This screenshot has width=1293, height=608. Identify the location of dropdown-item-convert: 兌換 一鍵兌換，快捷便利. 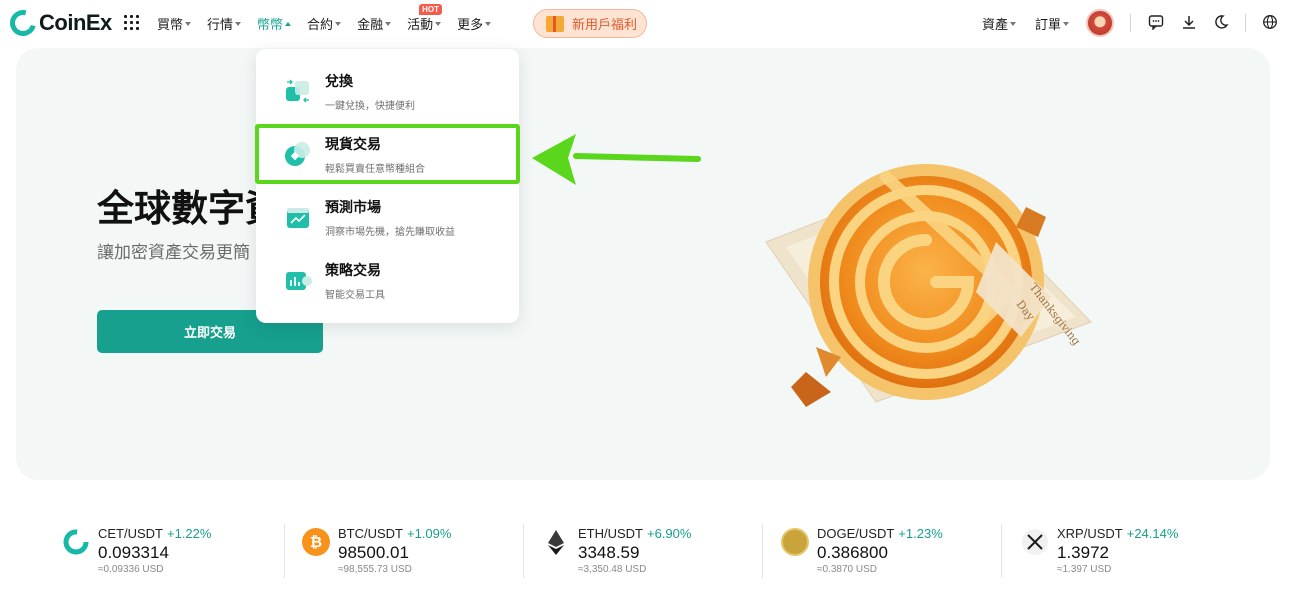
(387, 89).